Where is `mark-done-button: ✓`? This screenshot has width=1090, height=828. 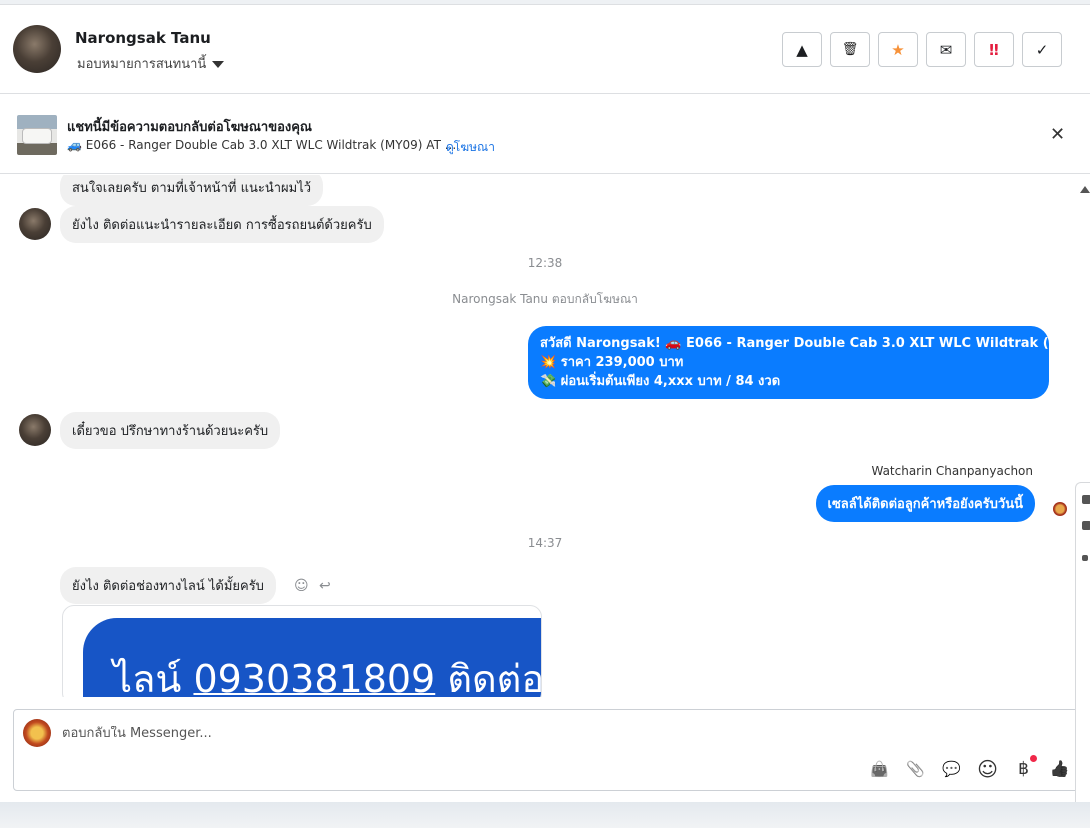 mark-done-button: ✓ is located at coordinates (1042, 49).